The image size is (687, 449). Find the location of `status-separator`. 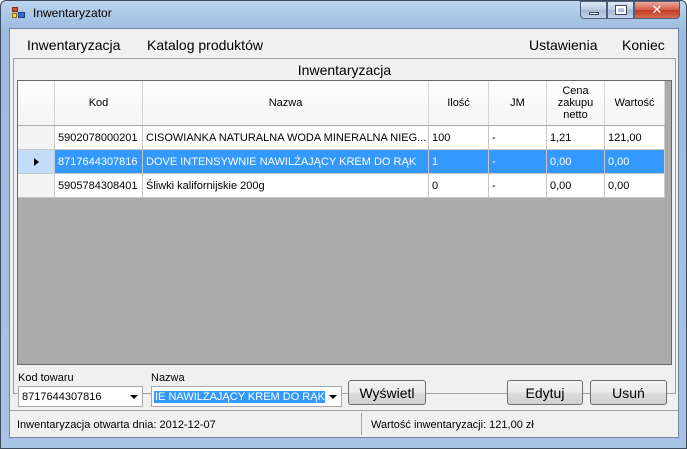

status-separator is located at coordinates (361, 424).